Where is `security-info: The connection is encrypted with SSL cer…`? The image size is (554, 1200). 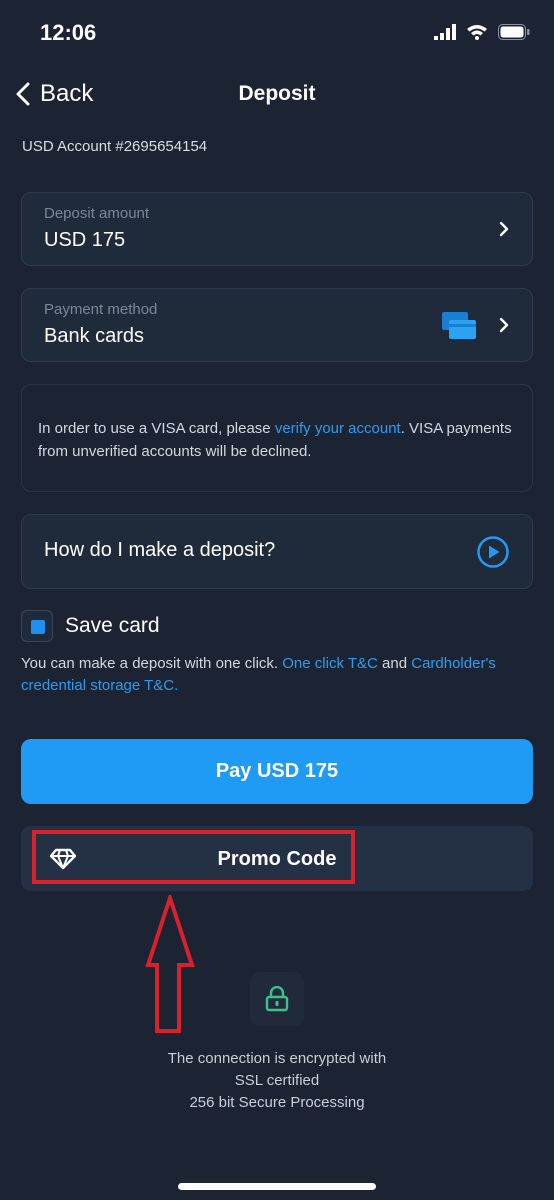
security-info: The connection is encrypted with SSL cer… is located at coordinates (277, 1081).